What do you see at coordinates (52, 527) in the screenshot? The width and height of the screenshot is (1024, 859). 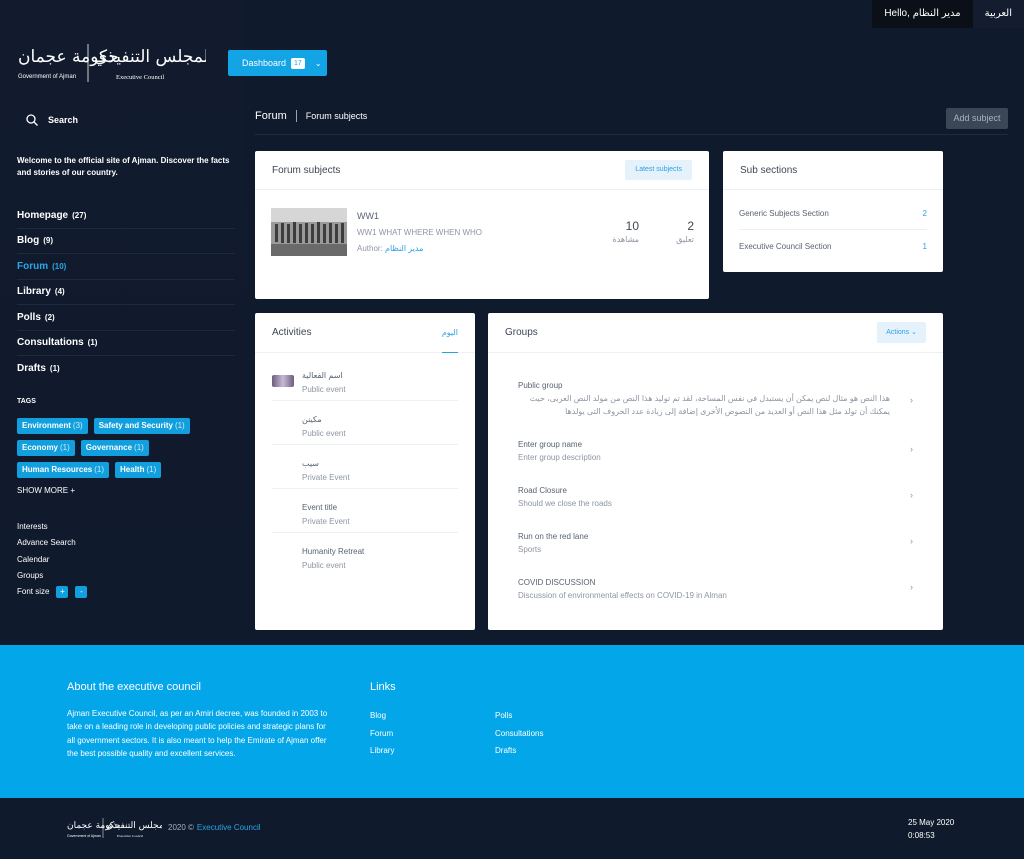 I see `interests-link: Interests` at bounding box center [52, 527].